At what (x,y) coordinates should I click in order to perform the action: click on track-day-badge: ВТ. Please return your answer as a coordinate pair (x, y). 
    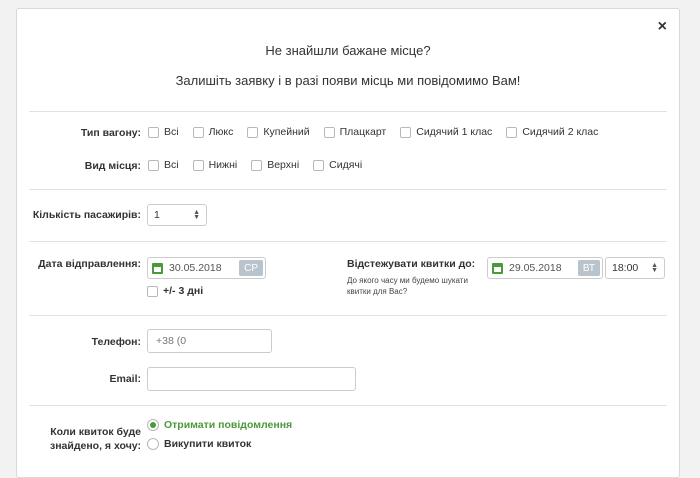
    Looking at the image, I should click on (588, 268).